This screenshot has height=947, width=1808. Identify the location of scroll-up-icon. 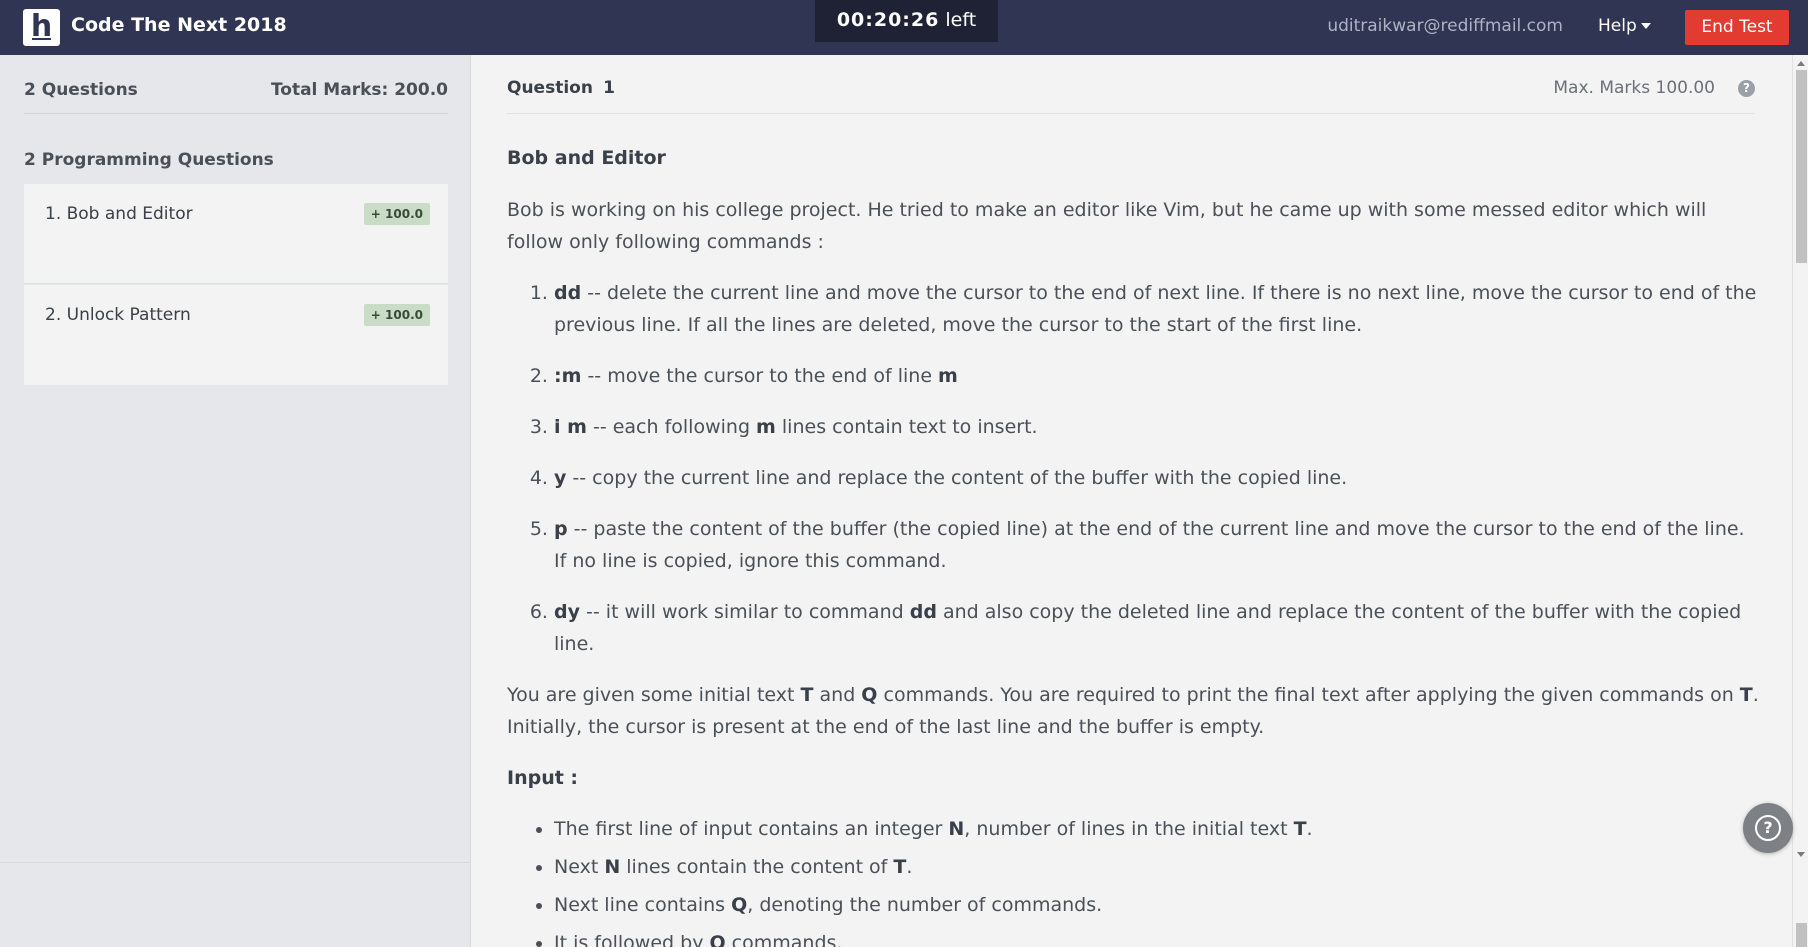
(1801, 63).